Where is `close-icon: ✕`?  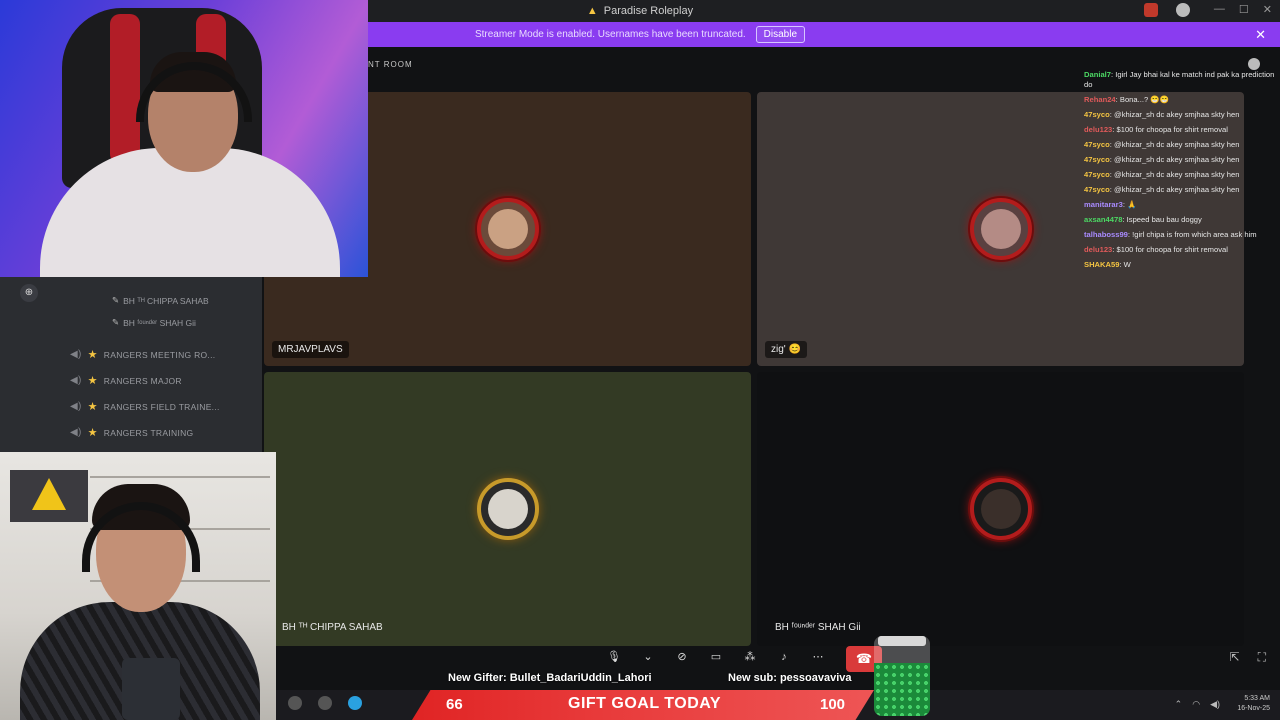 close-icon: ✕ is located at coordinates (1260, 35).